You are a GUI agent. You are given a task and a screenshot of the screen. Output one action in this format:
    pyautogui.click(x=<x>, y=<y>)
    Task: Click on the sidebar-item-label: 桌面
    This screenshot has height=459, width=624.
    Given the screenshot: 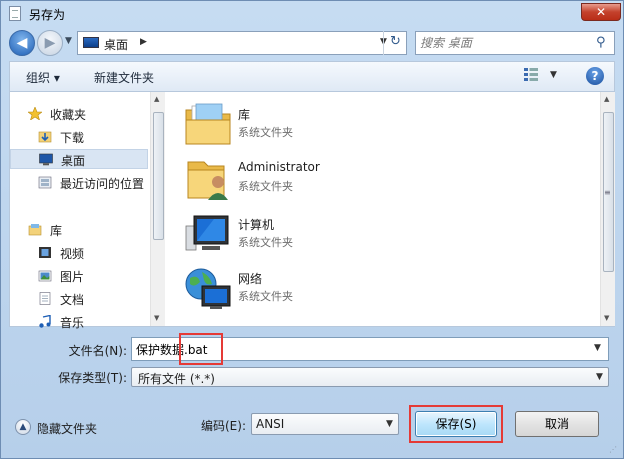 What is the action you would take?
    pyautogui.click(x=73, y=161)
    